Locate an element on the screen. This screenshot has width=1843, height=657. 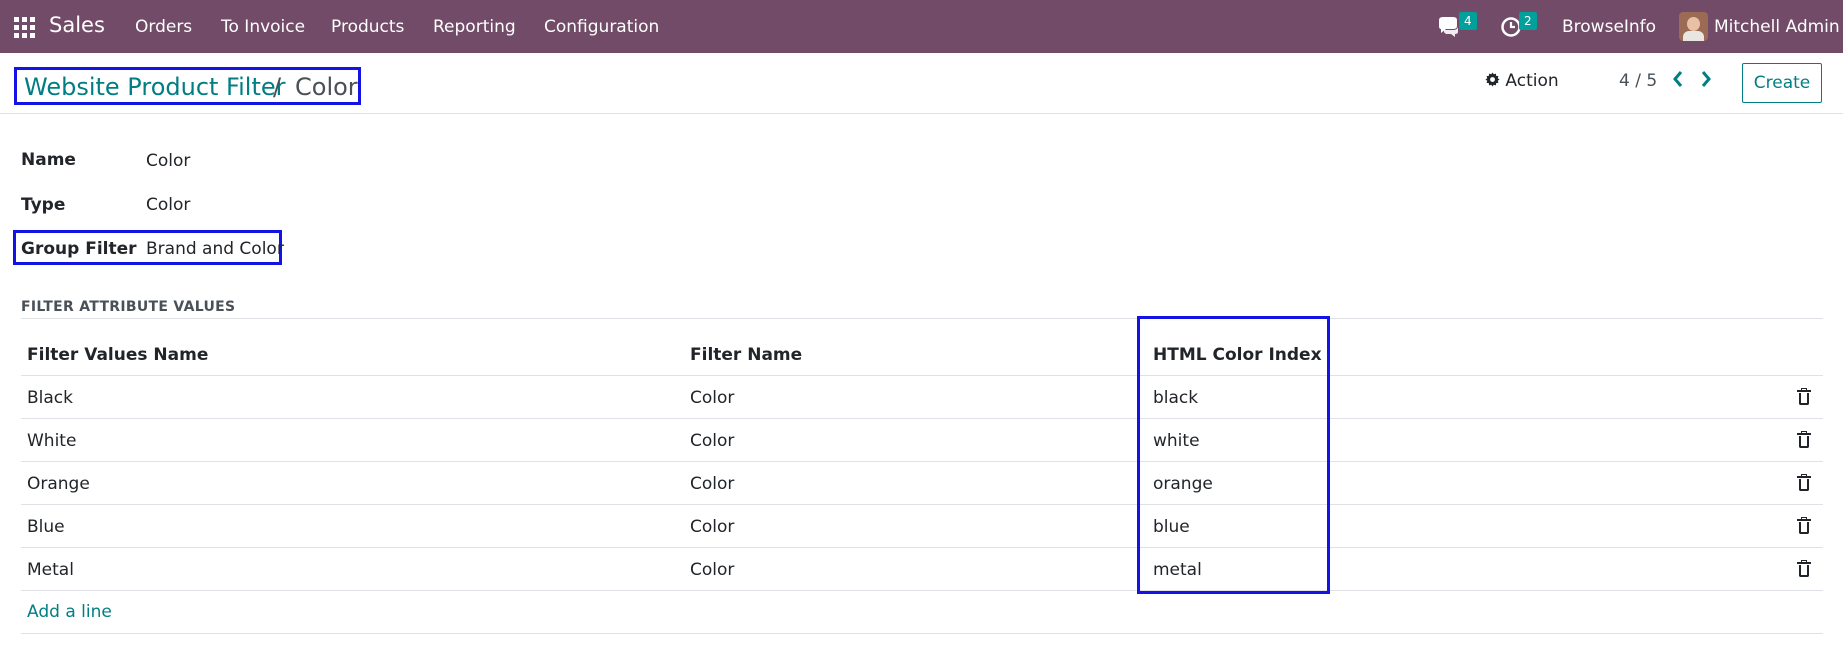
name-field: Color is located at coordinates (168, 161).